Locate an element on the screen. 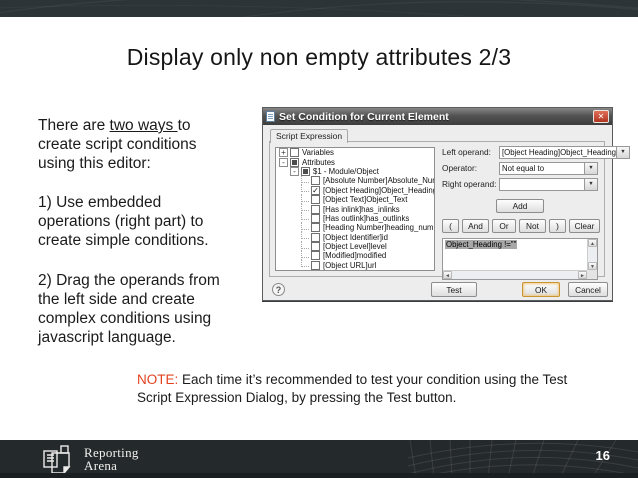  add-button: Add is located at coordinates (520, 206).